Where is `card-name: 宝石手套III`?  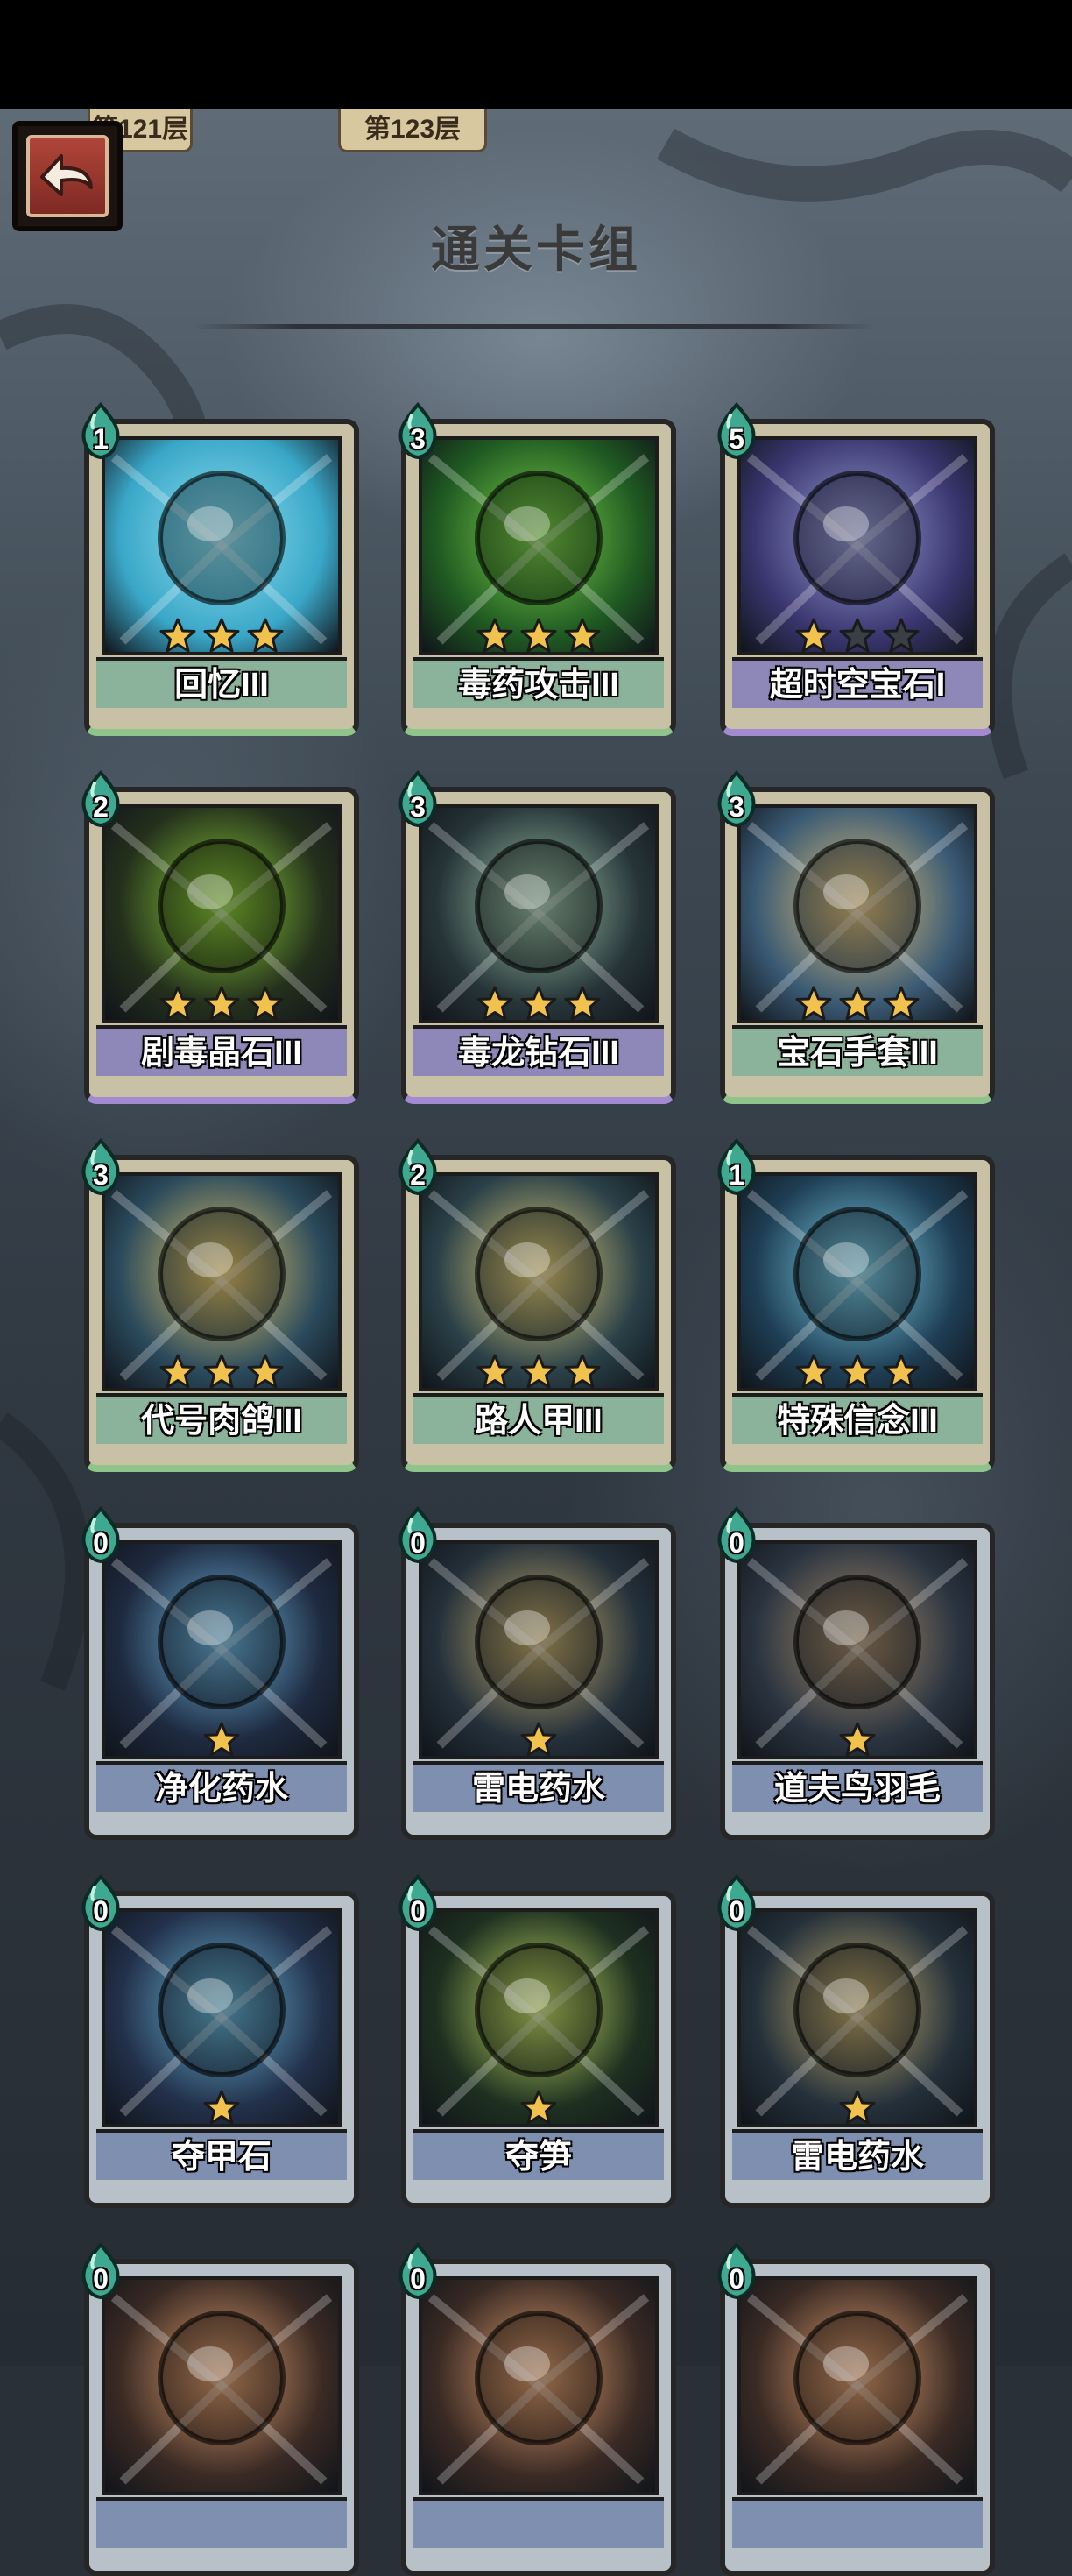 card-name: 宝石手套III is located at coordinates (858, 1050).